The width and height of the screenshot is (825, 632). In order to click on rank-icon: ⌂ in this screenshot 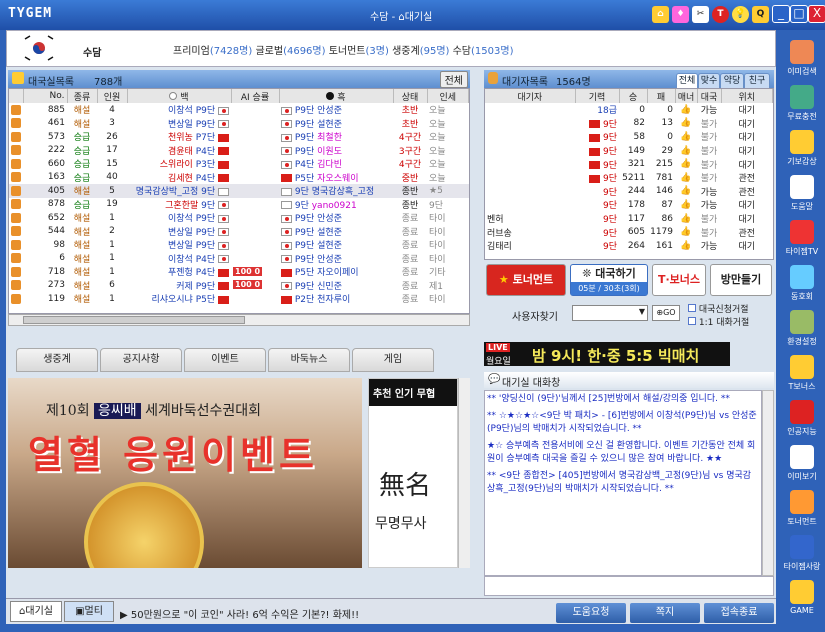, I will do `click(660, 14)`.